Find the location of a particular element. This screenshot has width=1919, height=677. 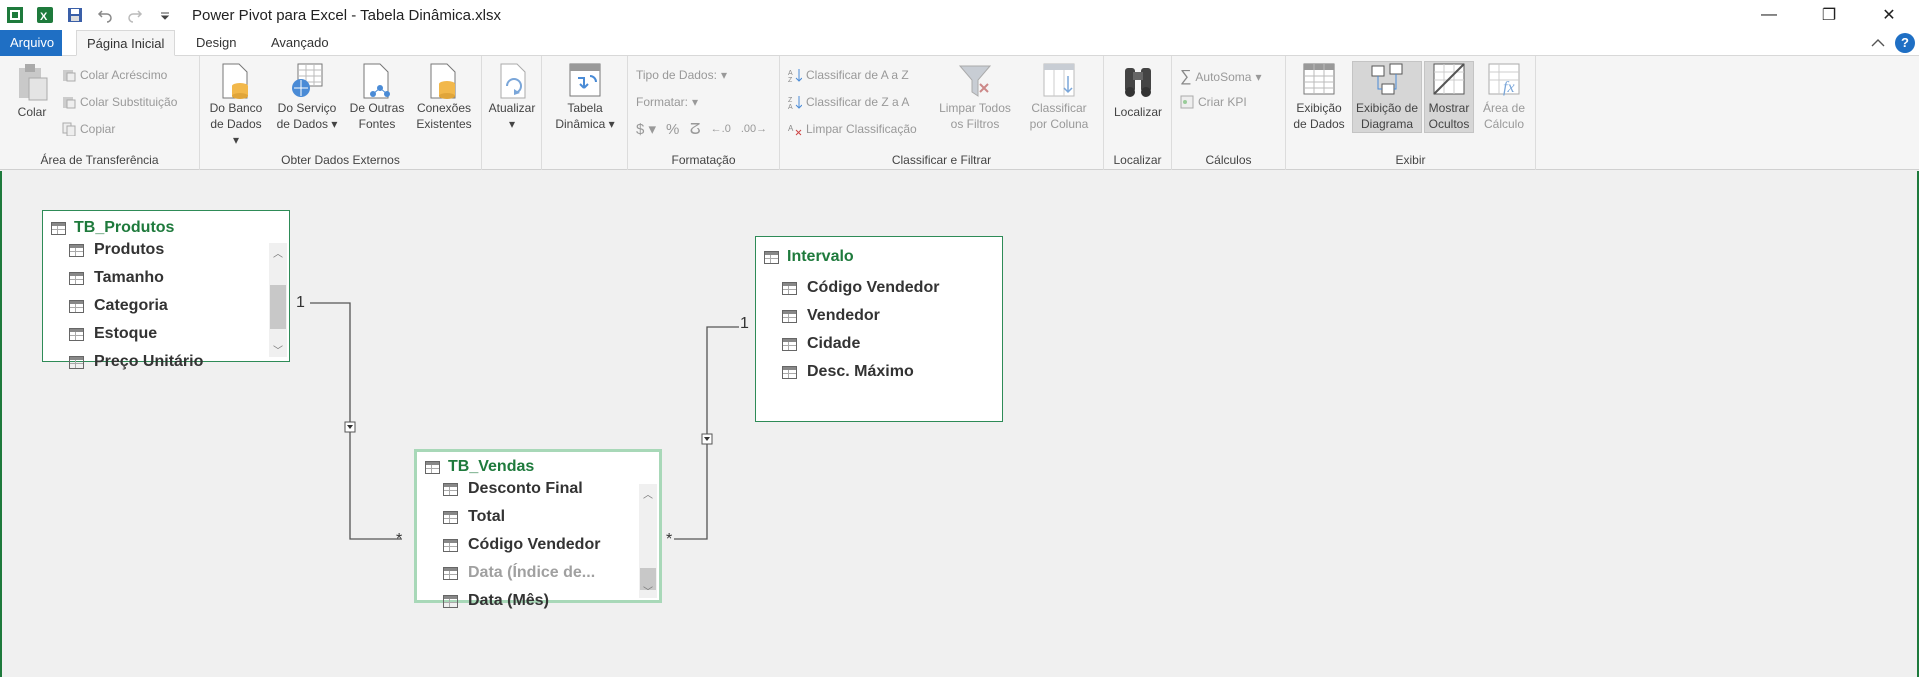

autosum-chevron-icon: ▾ is located at coordinates (1258, 77).